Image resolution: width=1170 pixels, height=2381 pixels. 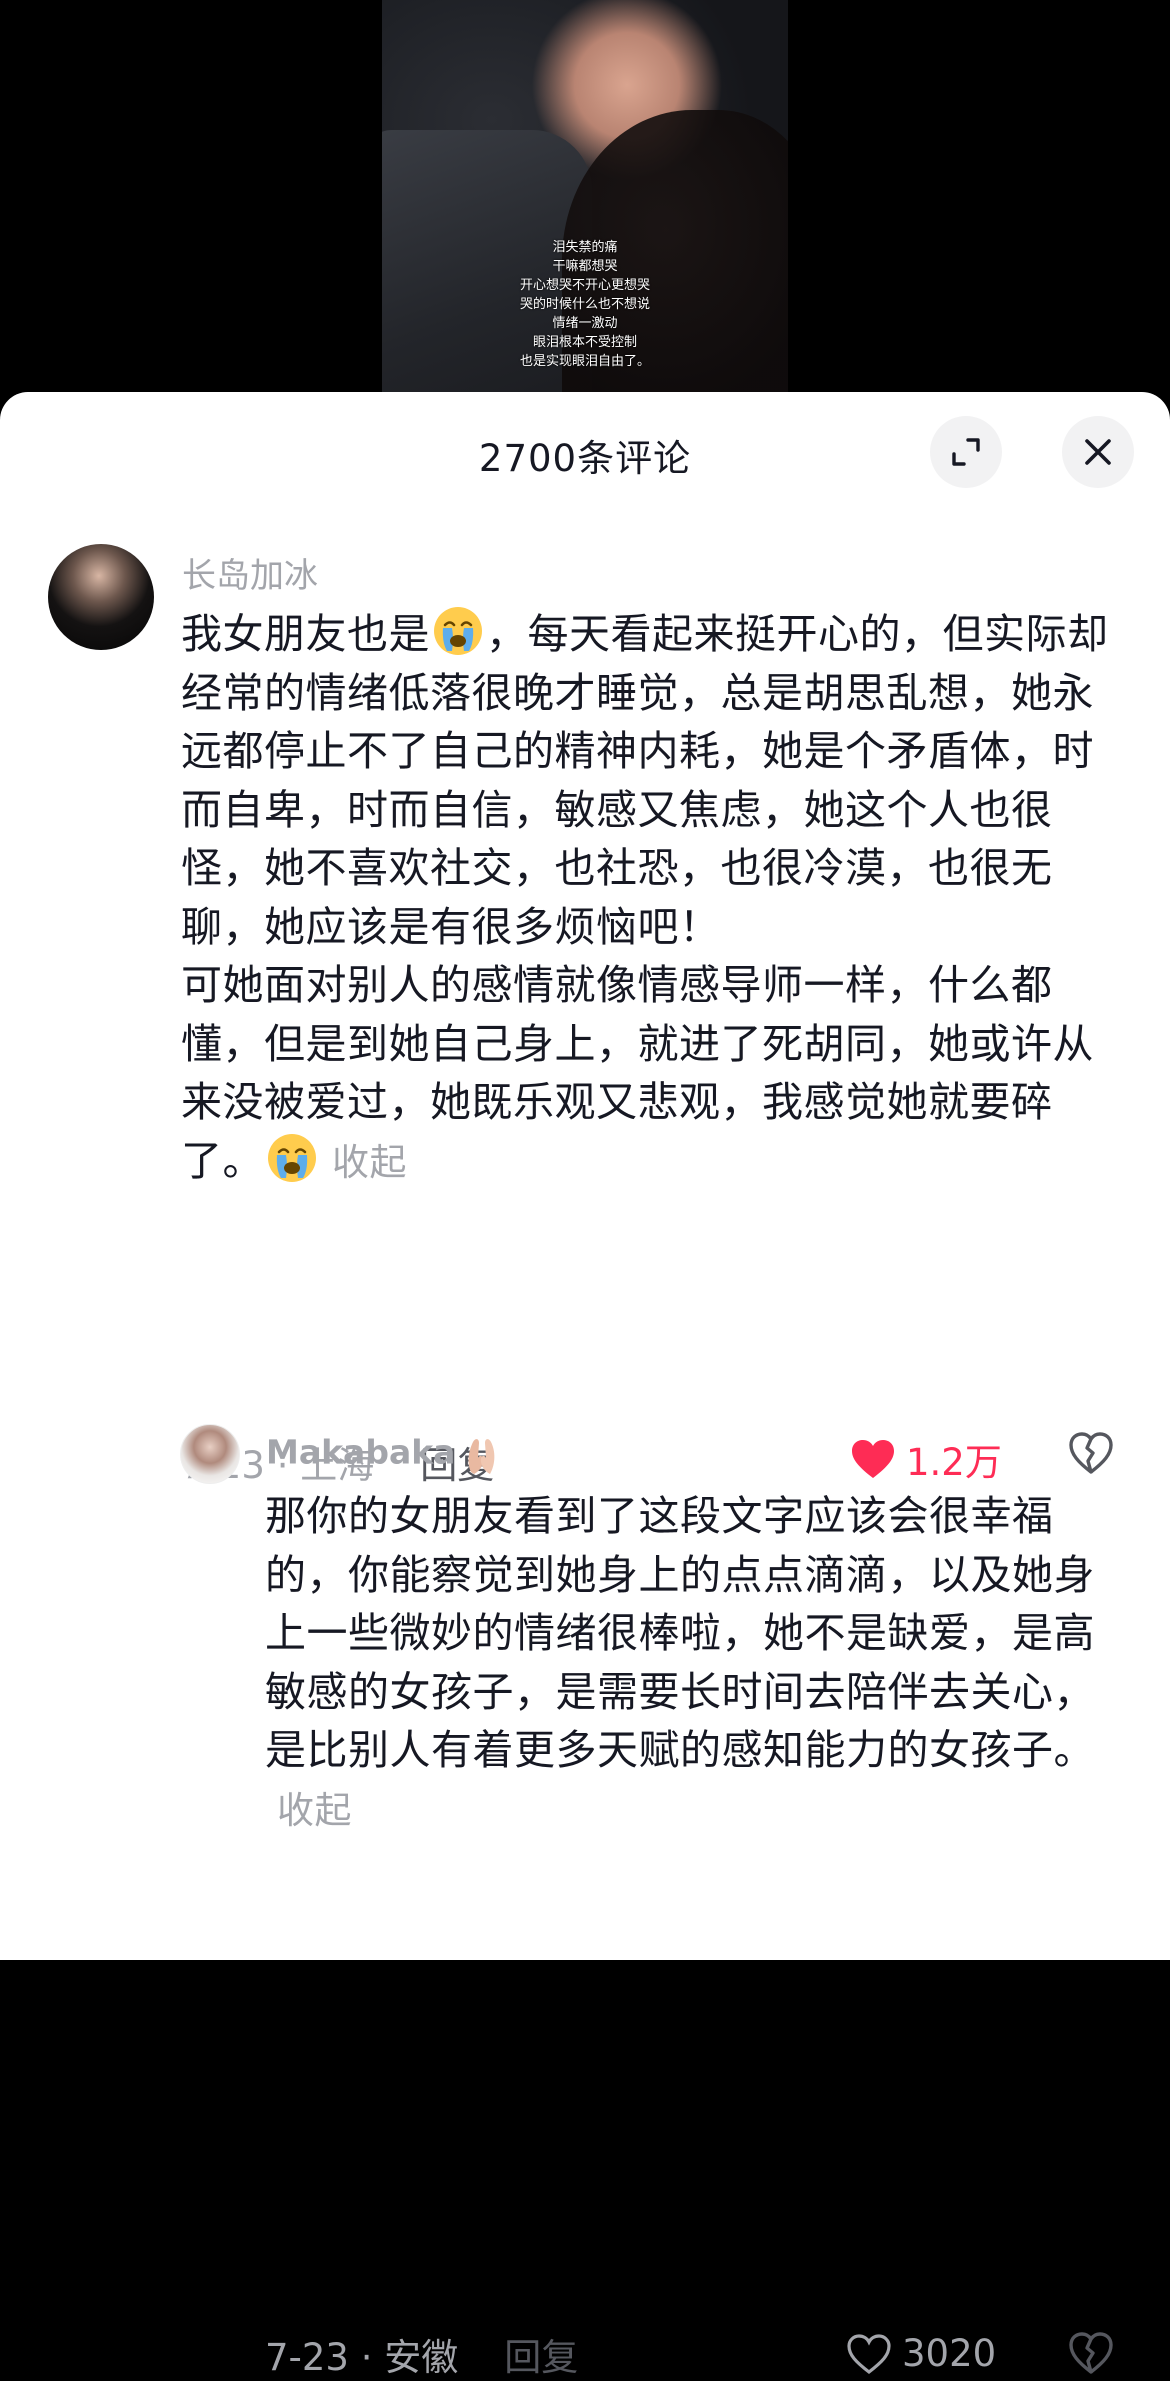 What do you see at coordinates (481, 1456) in the screenshot?
I see `hands-emoji-icon` at bounding box center [481, 1456].